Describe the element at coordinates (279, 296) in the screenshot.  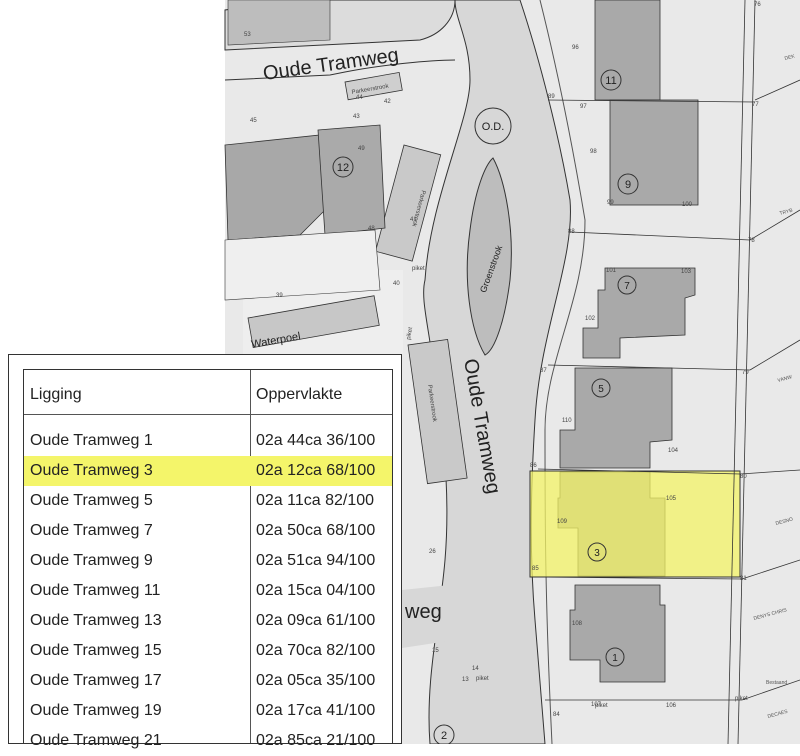
I see `svg-text: 39` at that location.